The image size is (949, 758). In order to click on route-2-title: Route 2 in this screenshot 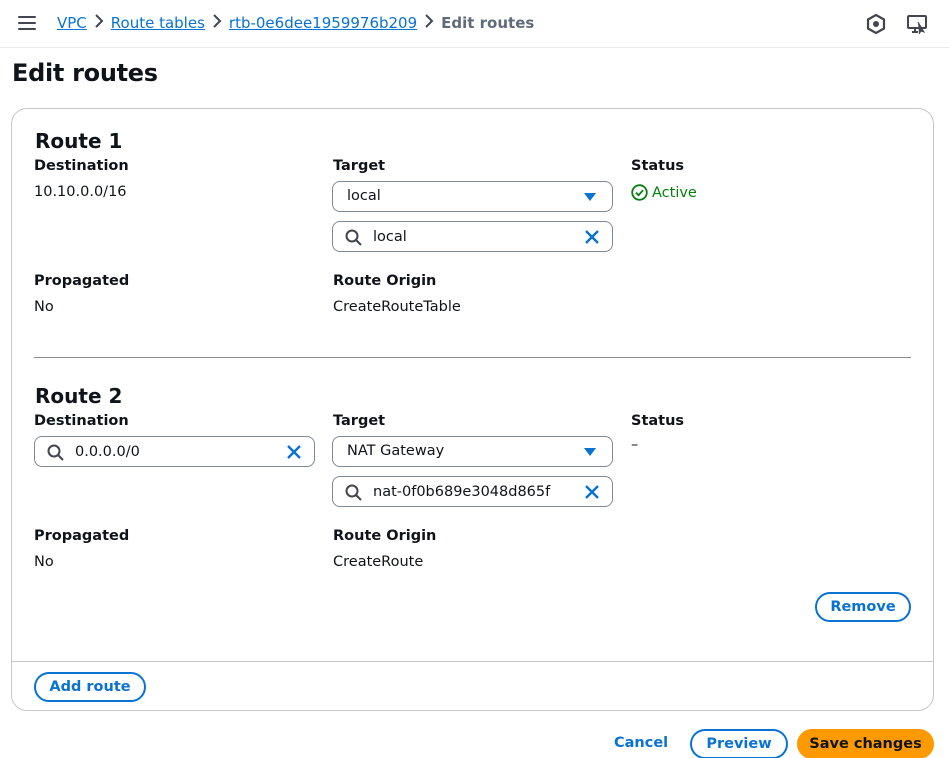, I will do `click(79, 396)`.